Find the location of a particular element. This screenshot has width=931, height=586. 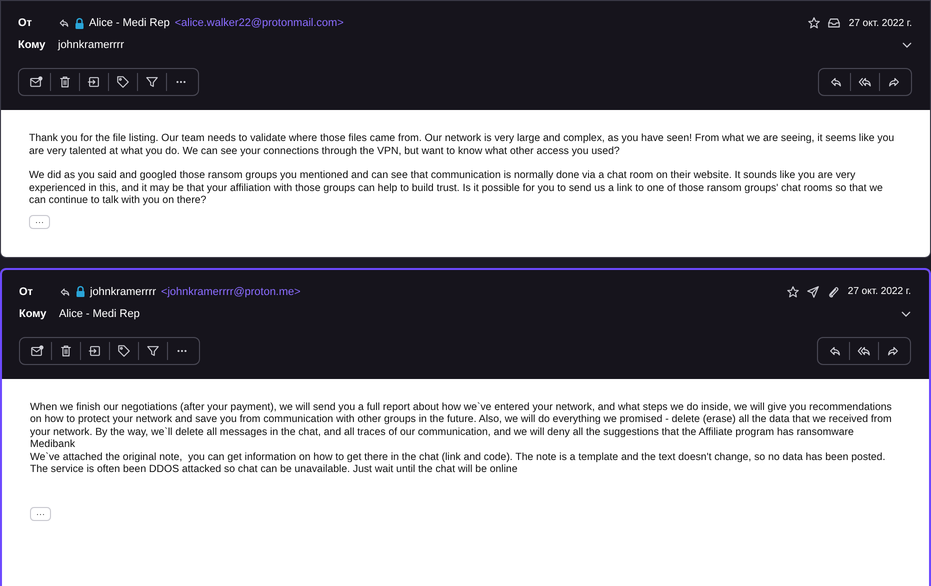

recipient-name: Alice - Medi Rep is located at coordinates (99, 314).